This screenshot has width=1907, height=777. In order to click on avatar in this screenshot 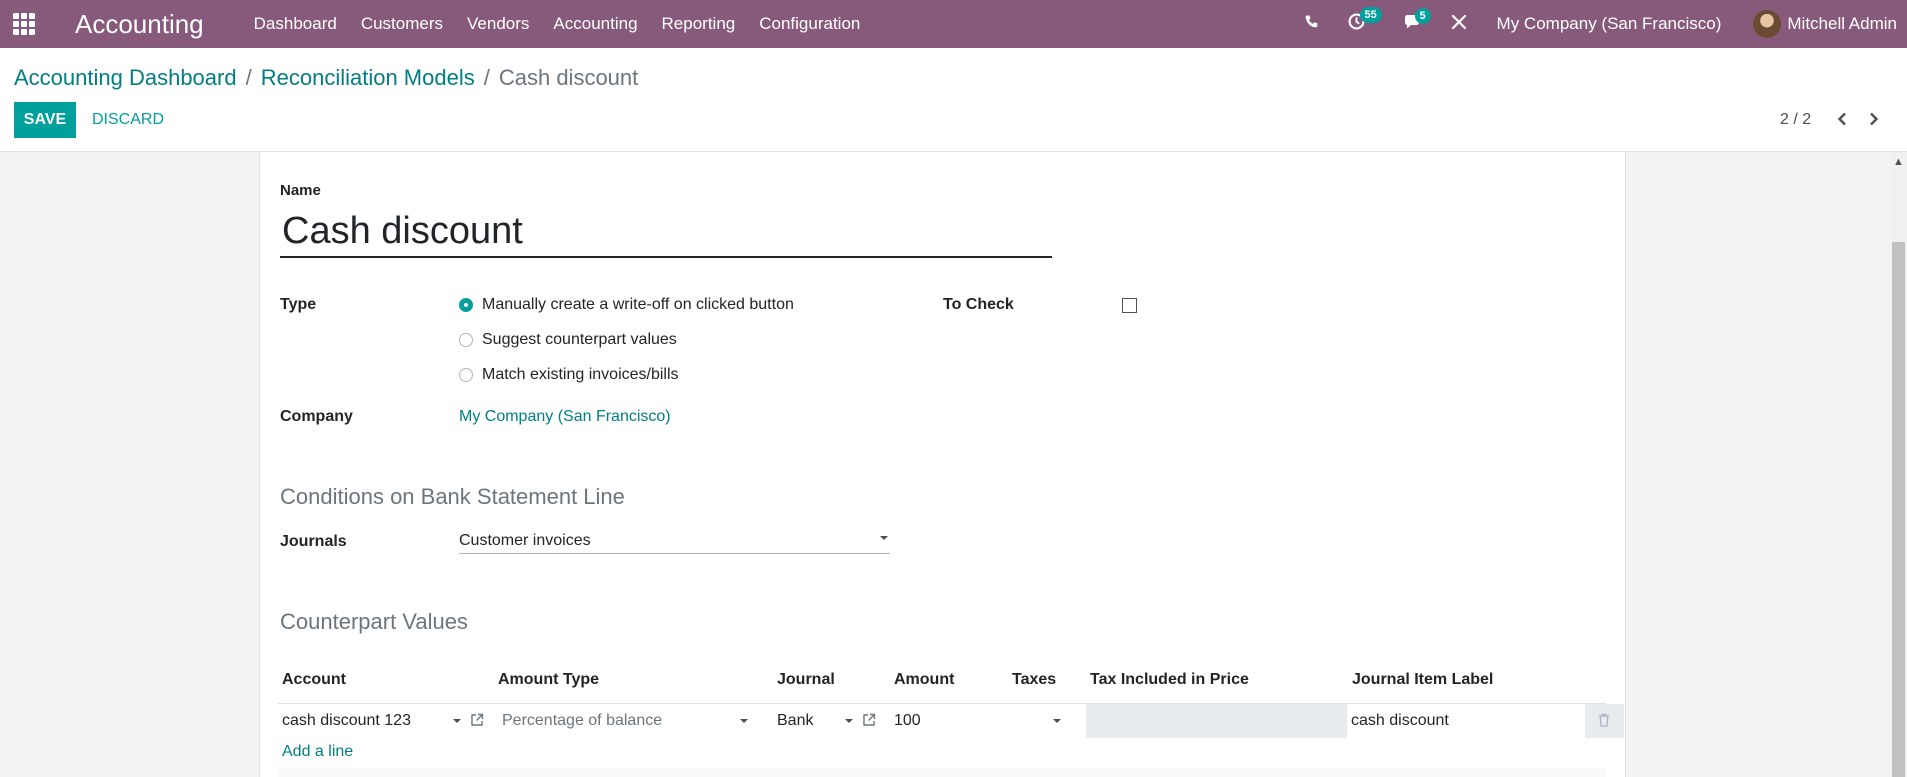, I will do `click(1767, 24)`.